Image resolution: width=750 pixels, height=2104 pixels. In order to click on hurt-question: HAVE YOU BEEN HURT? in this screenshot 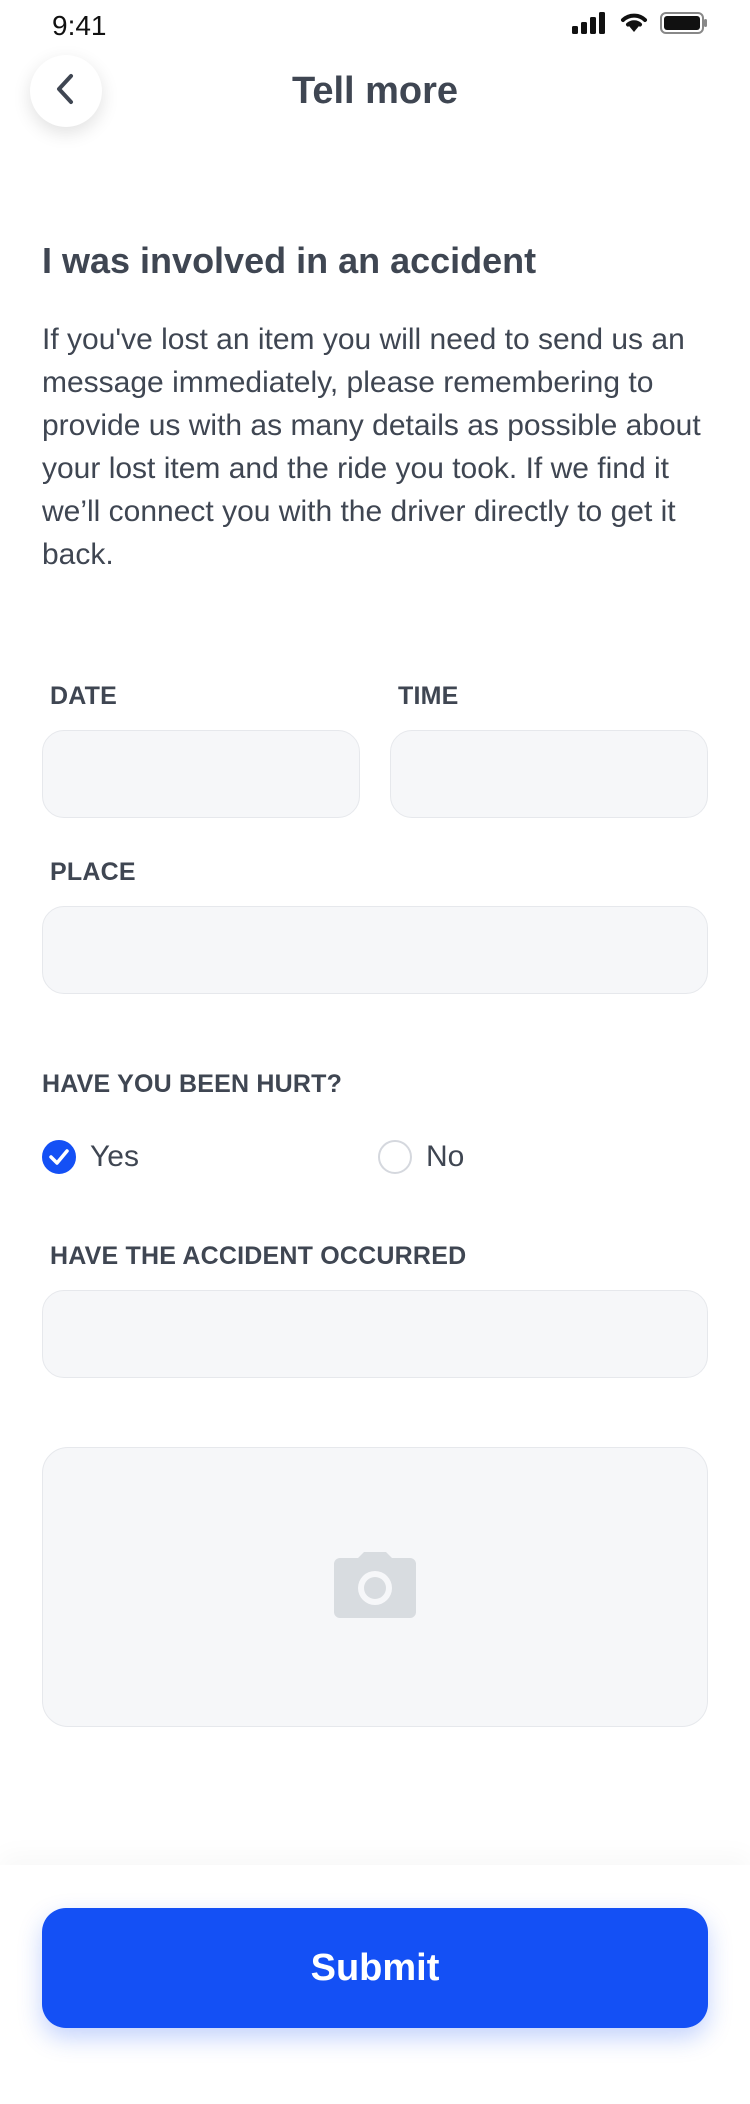, I will do `click(192, 1084)`.